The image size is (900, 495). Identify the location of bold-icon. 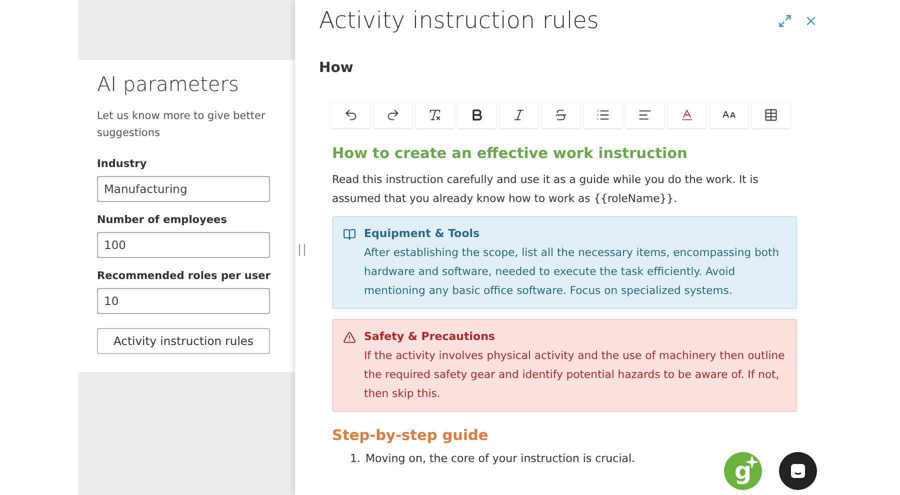
(477, 115).